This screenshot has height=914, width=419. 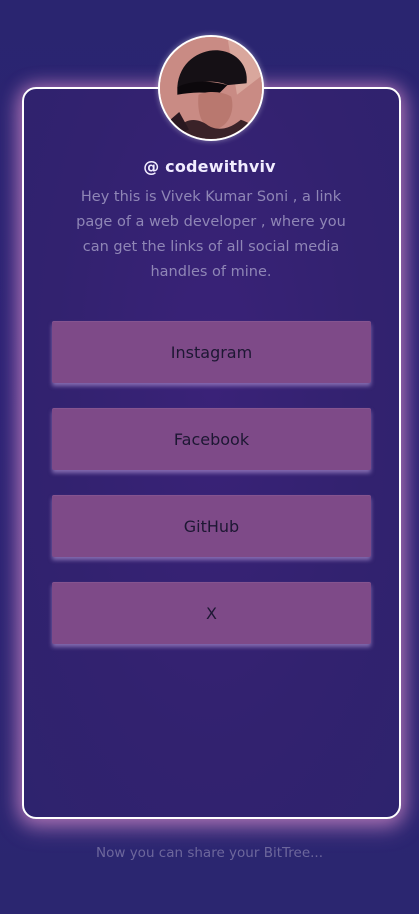 I want to click on facebook-link-button: Facebook, so click(x=211, y=439).